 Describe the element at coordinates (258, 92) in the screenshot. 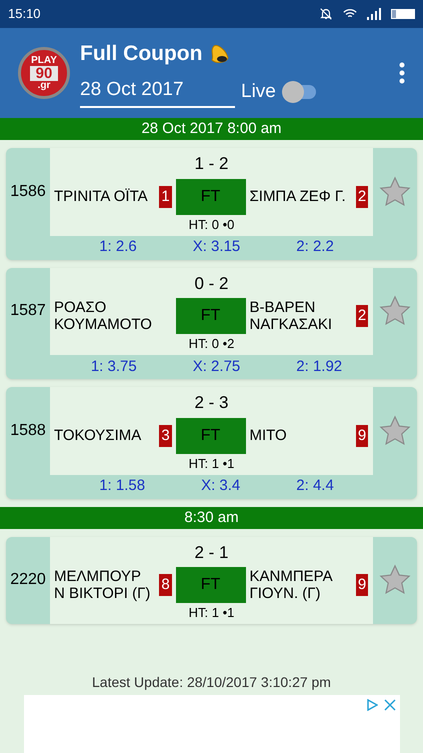

I see `live-label: Live` at that location.